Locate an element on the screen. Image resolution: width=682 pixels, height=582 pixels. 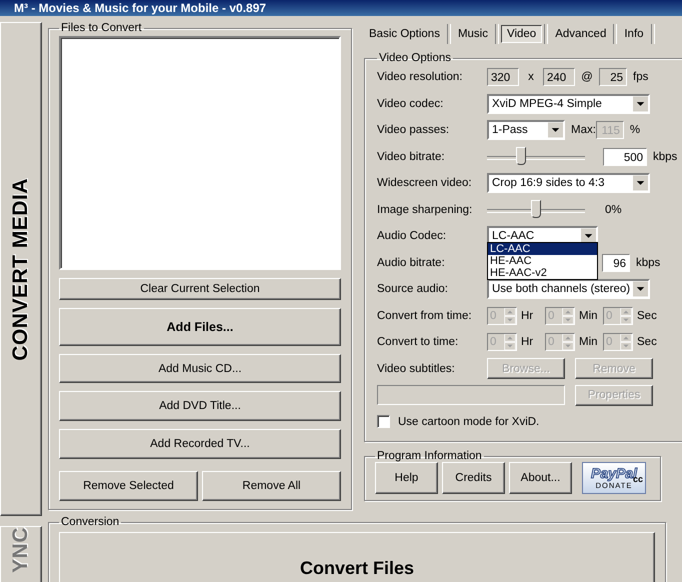
field-label: Video passes: is located at coordinates (413, 130).